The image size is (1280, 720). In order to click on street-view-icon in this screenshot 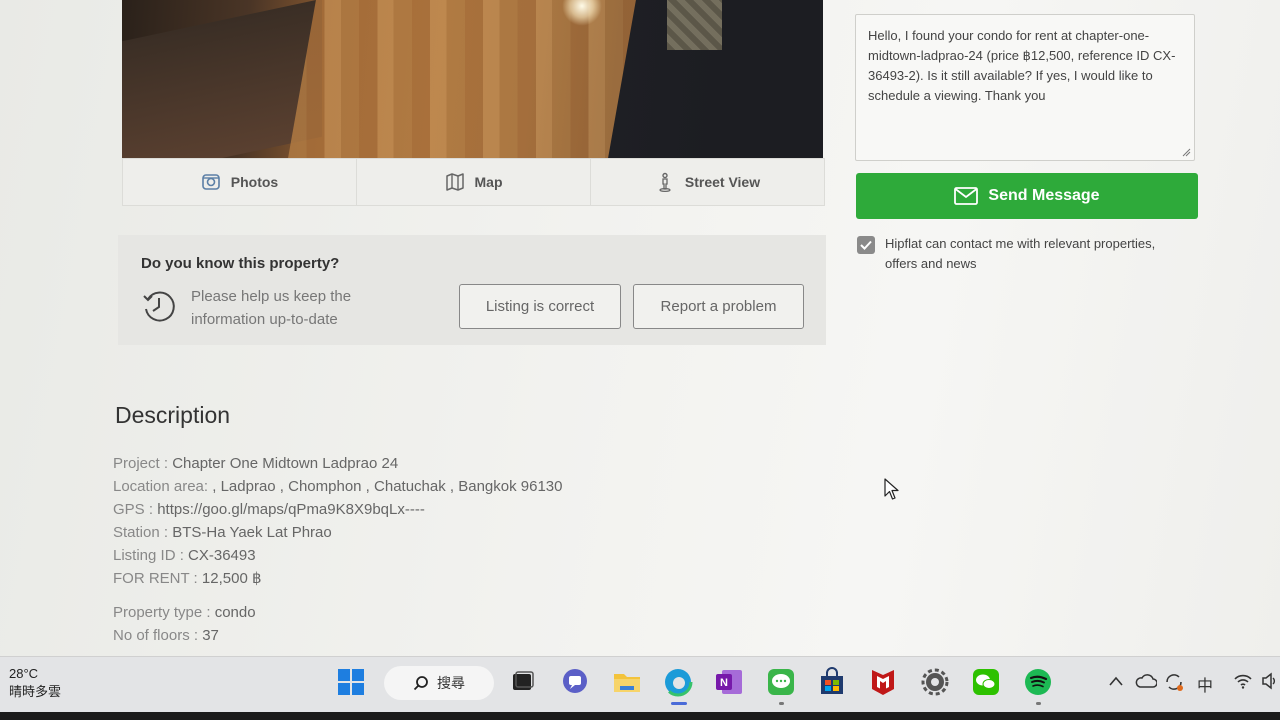, I will do `click(665, 182)`.